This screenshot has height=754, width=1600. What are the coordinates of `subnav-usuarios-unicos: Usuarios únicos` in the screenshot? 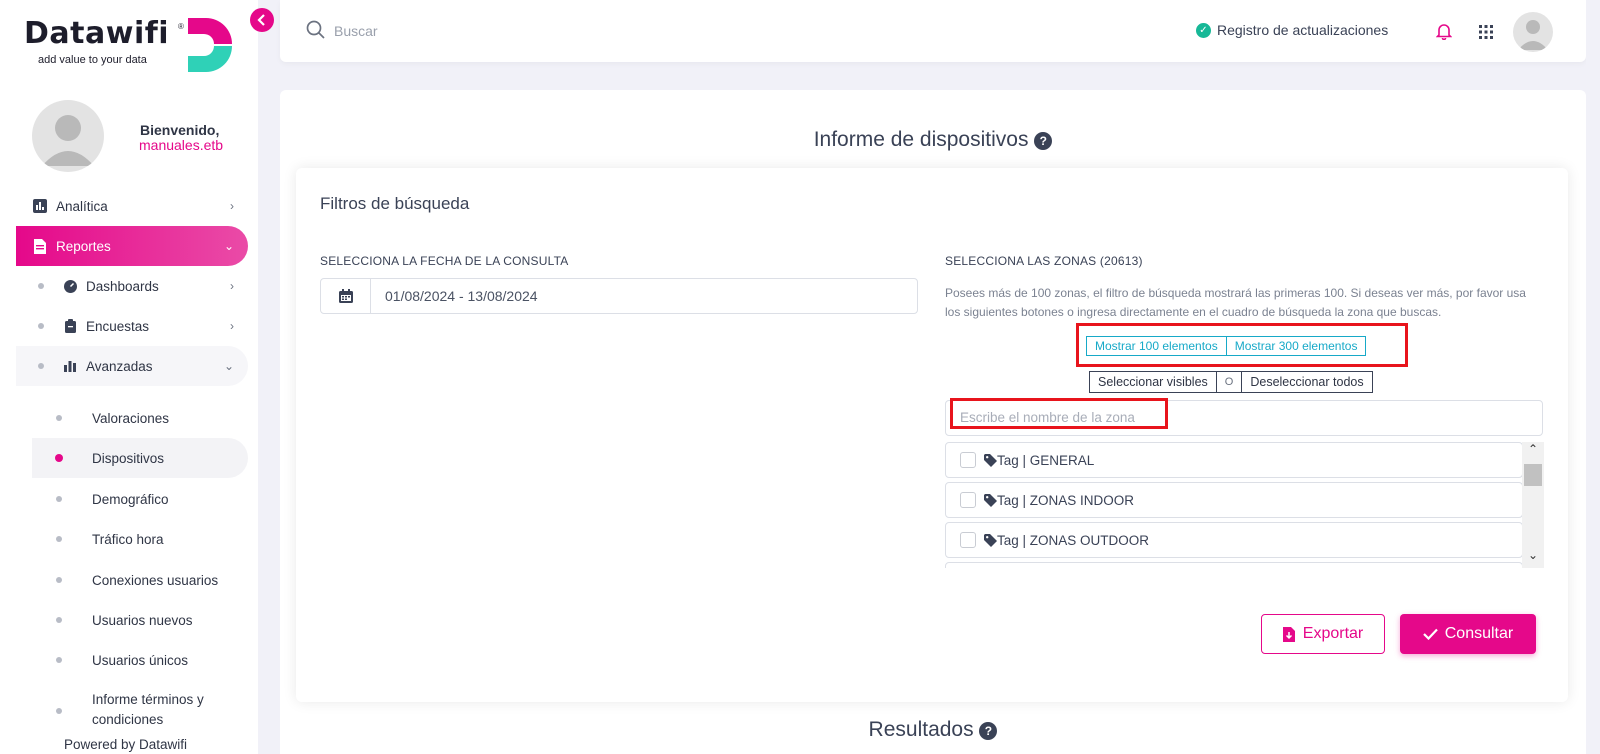 It's located at (140, 660).